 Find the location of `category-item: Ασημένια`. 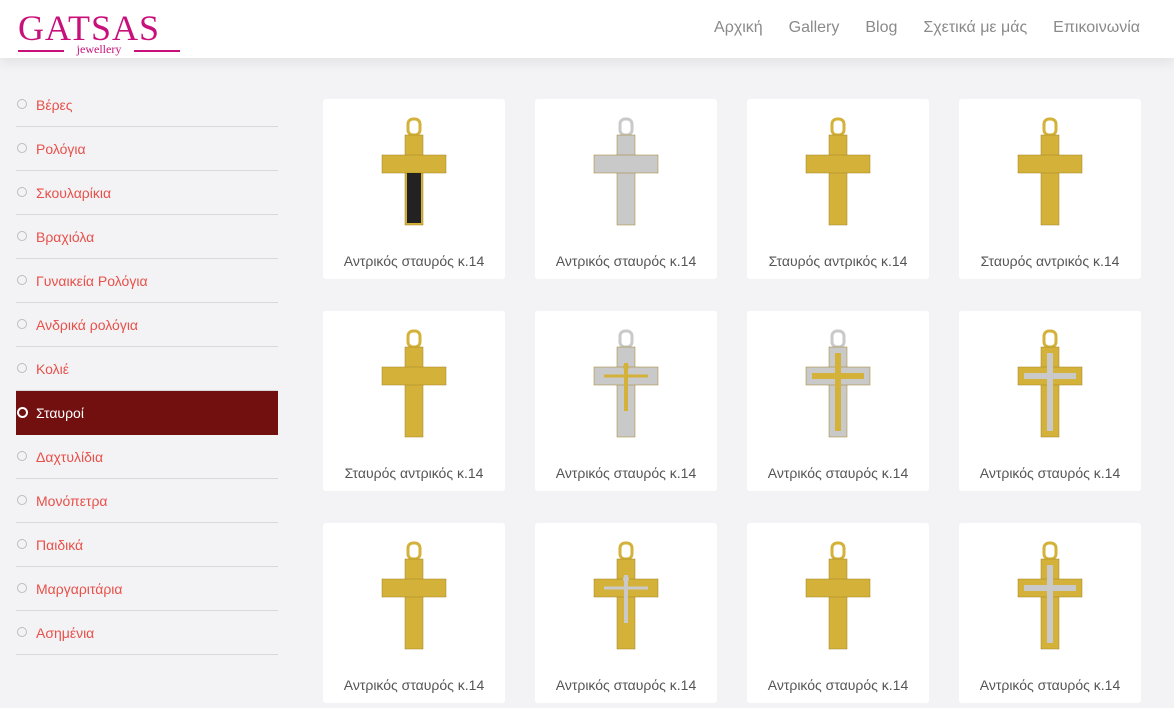

category-item: Ασημένια is located at coordinates (147, 633).